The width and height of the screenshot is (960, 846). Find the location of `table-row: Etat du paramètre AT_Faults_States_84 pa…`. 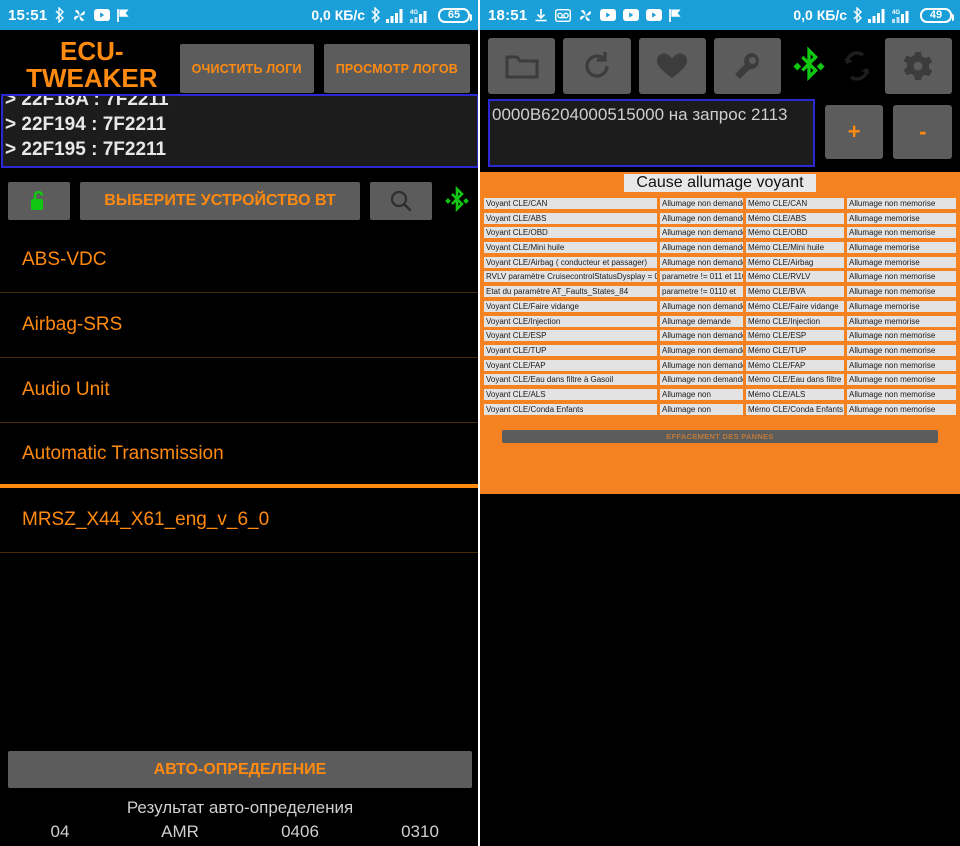

table-row: Etat du paramètre AT_Faults_States_84 pa… is located at coordinates (720, 293).